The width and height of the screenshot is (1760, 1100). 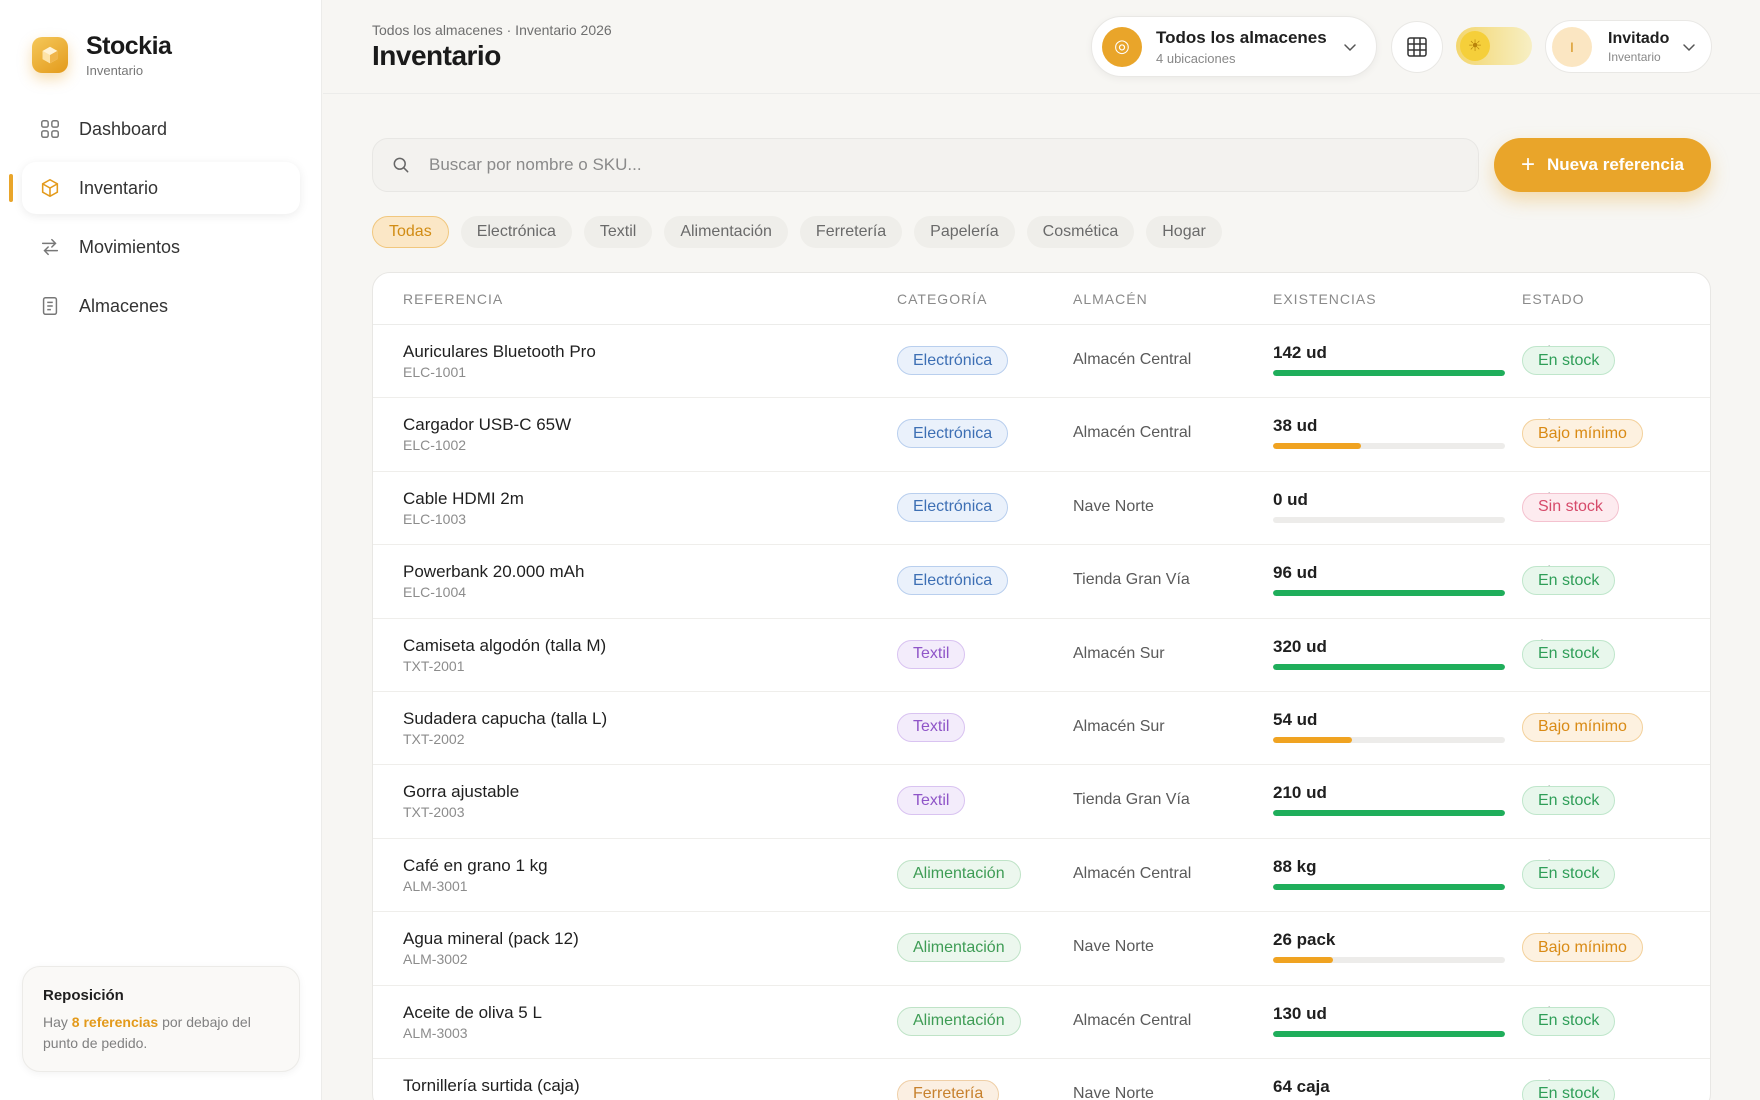 What do you see at coordinates (1295, 719) in the screenshot?
I see `stock-quantity: 54 ud` at bounding box center [1295, 719].